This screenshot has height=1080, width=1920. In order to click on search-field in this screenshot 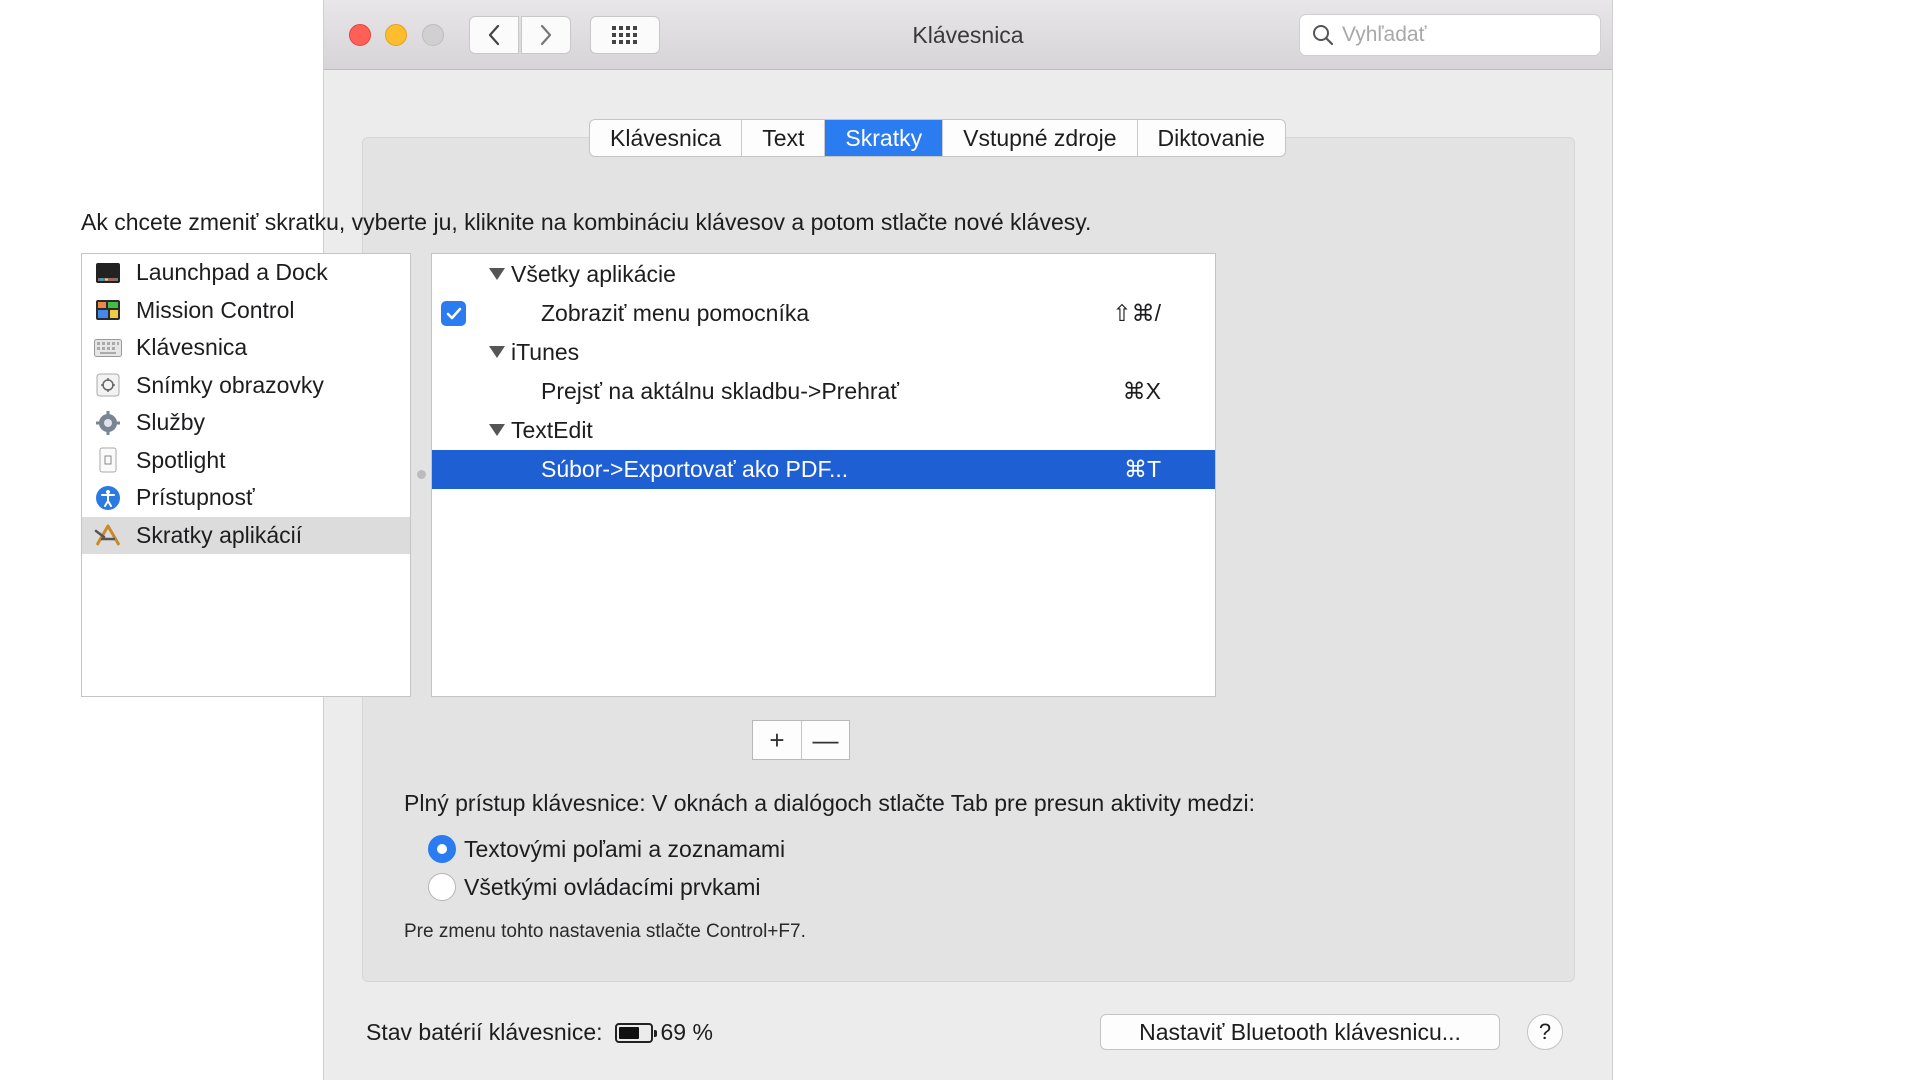, I will do `click(1450, 35)`.